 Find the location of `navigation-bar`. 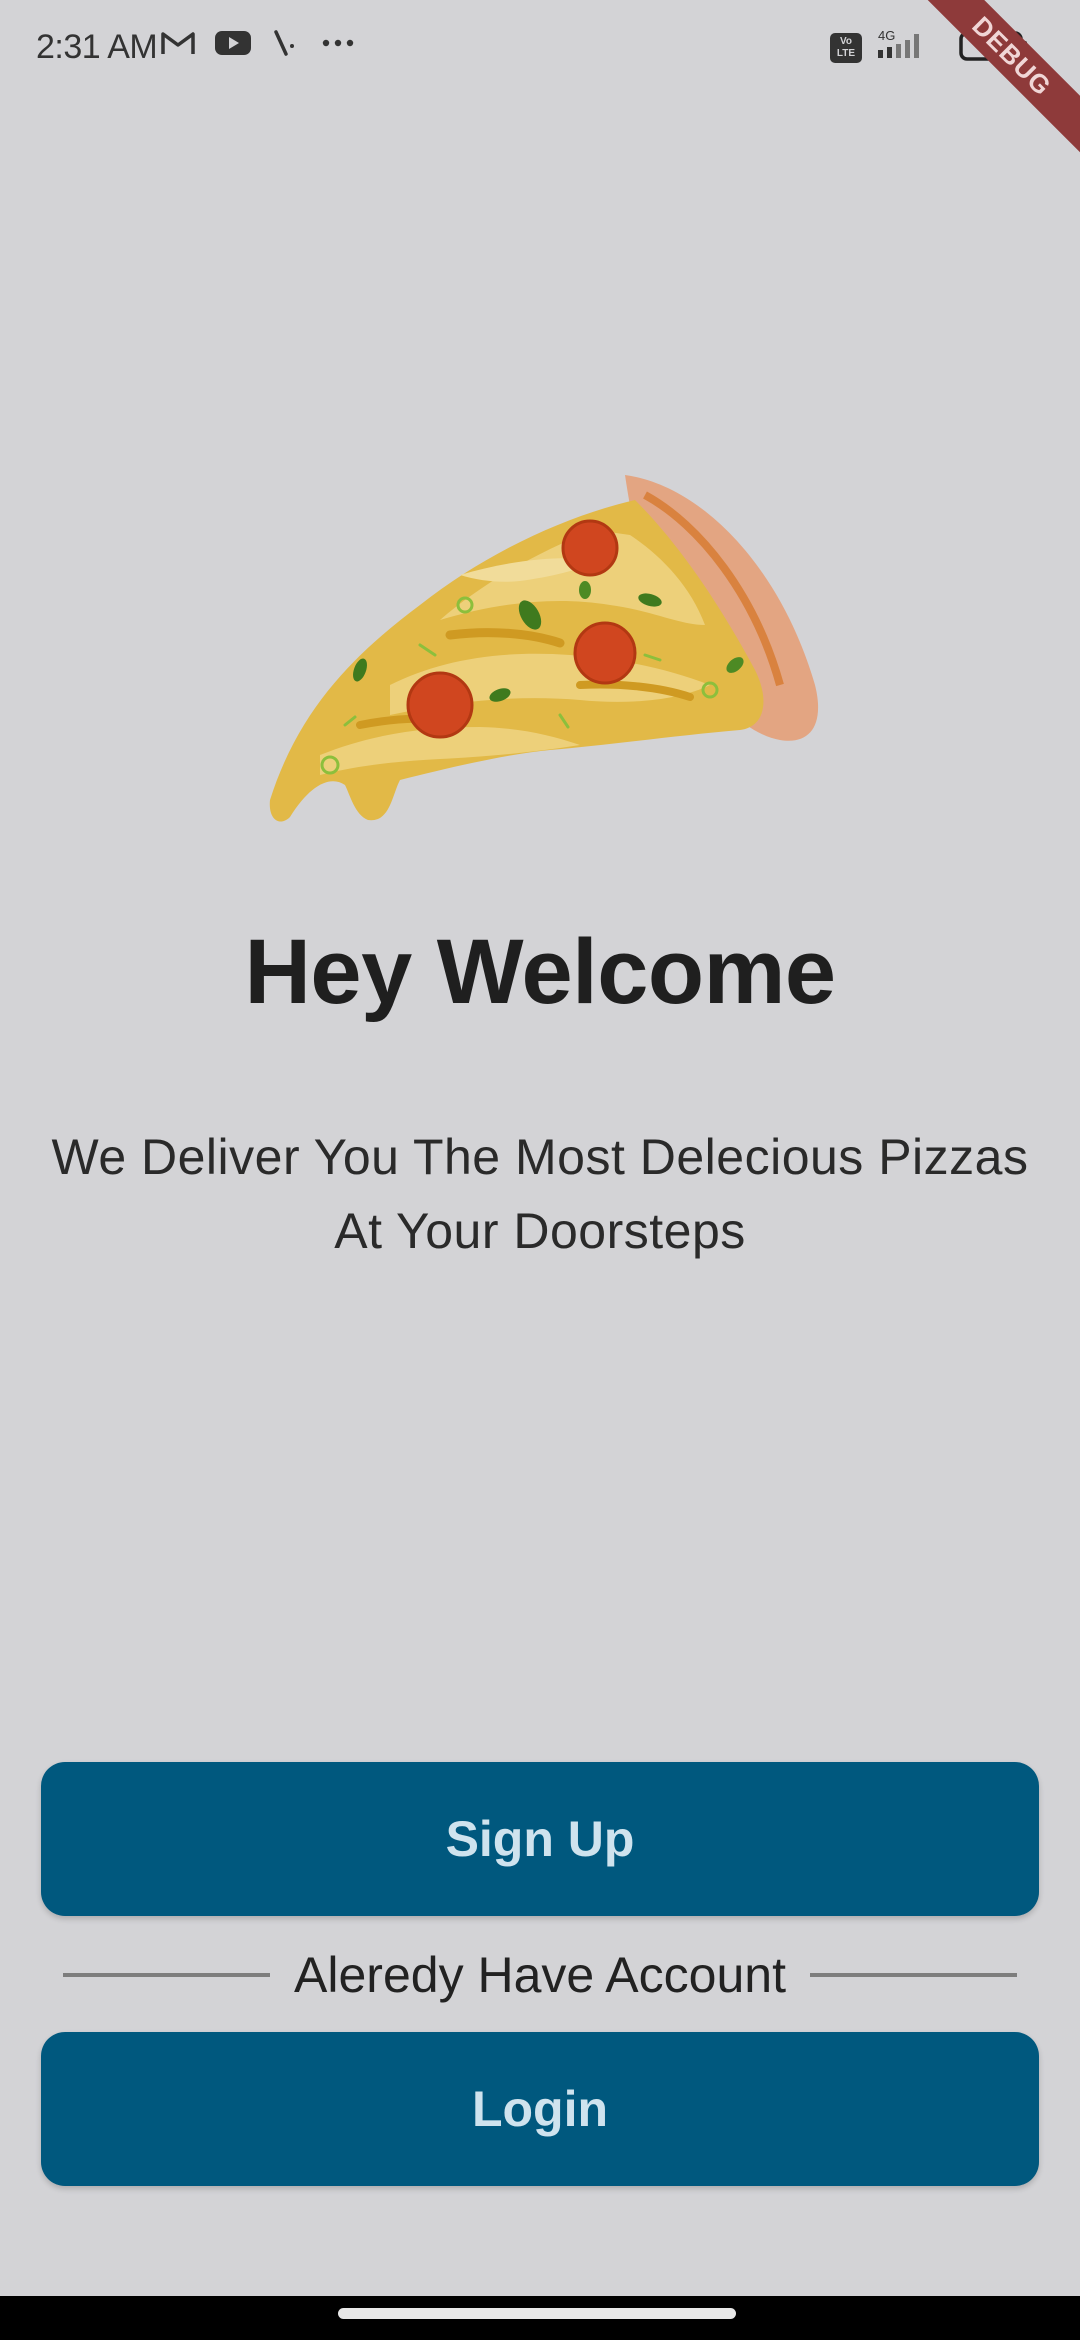

navigation-bar is located at coordinates (540, 2318).